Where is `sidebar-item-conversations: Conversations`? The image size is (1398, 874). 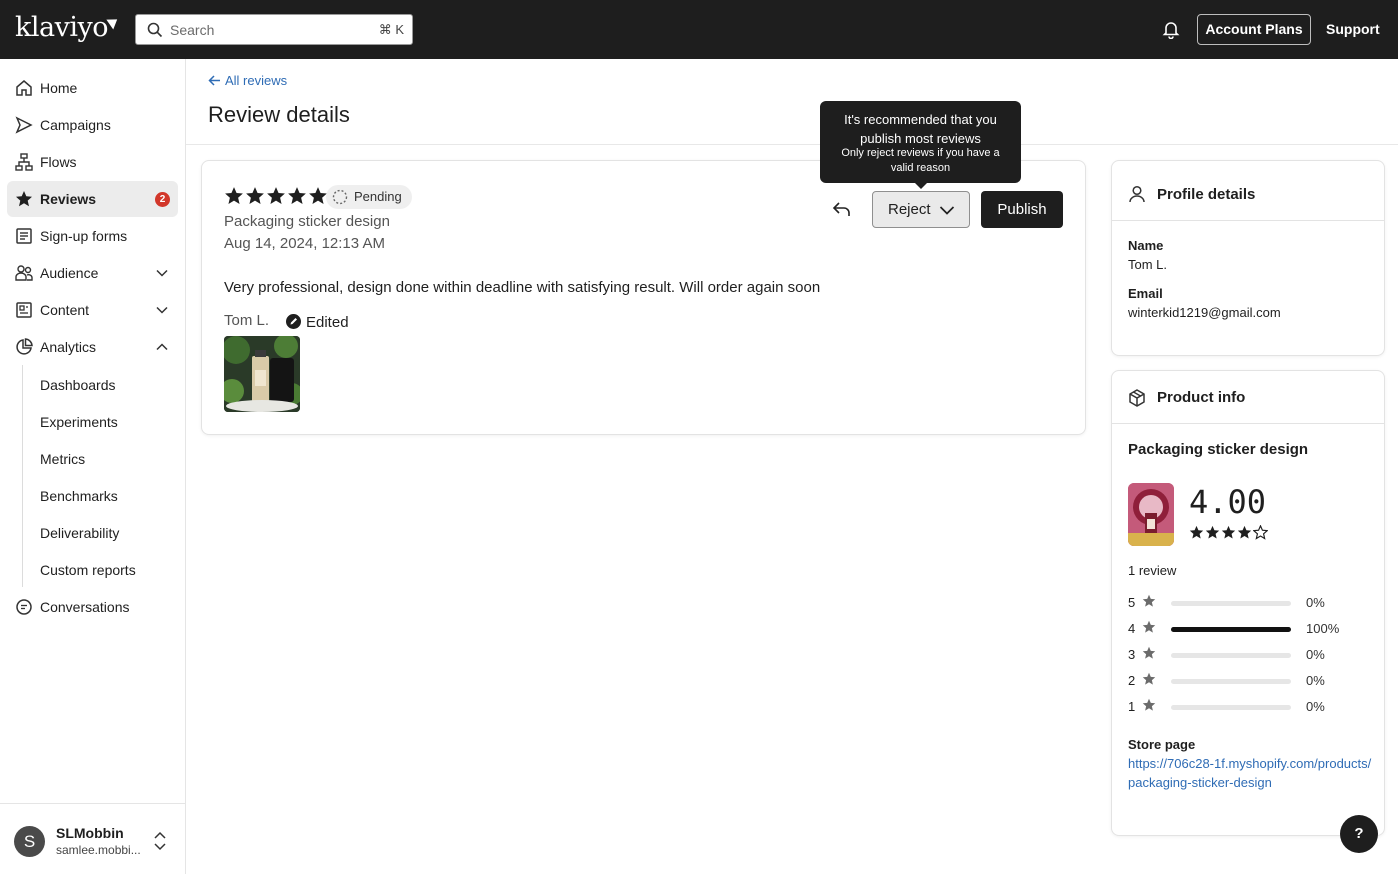 sidebar-item-conversations: Conversations is located at coordinates (92, 607).